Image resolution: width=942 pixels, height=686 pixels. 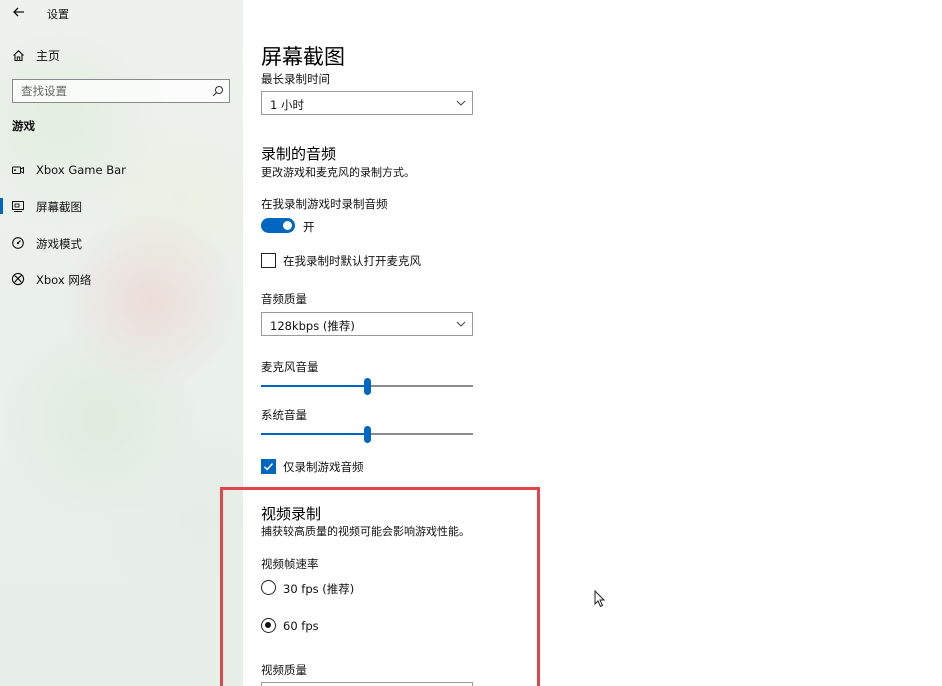 I want to click on system-volume-slider, so click(x=367, y=434).